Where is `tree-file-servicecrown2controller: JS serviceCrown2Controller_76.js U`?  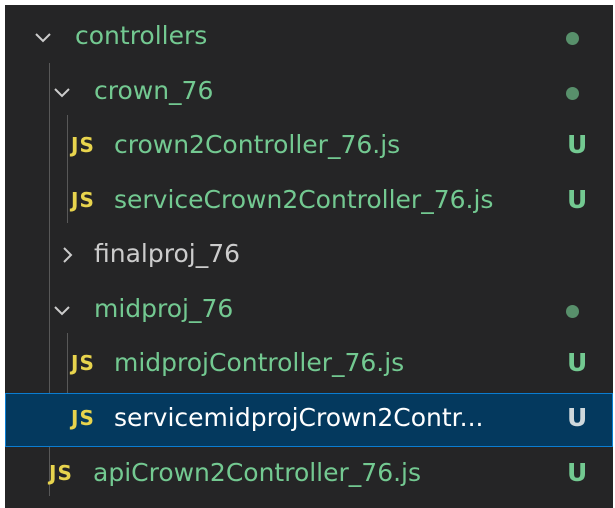
tree-file-servicecrown2controller: JS serviceCrown2Controller_76.js U is located at coordinates (309, 202).